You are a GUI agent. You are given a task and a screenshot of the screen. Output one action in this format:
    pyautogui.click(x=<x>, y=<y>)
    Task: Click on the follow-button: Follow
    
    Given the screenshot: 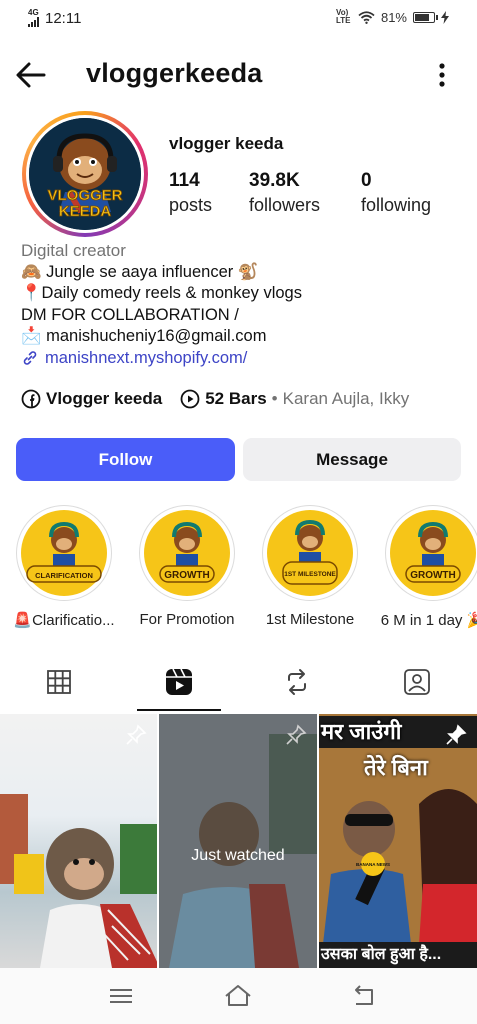 What is the action you would take?
    pyautogui.click(x=125, y=459)
    